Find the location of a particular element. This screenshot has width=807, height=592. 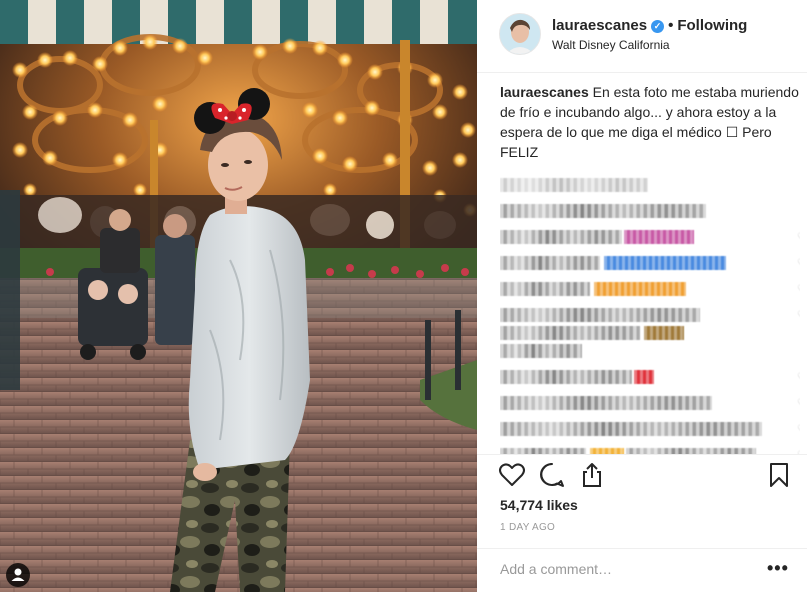

following-button: Following is located at coordinates (712, 25).